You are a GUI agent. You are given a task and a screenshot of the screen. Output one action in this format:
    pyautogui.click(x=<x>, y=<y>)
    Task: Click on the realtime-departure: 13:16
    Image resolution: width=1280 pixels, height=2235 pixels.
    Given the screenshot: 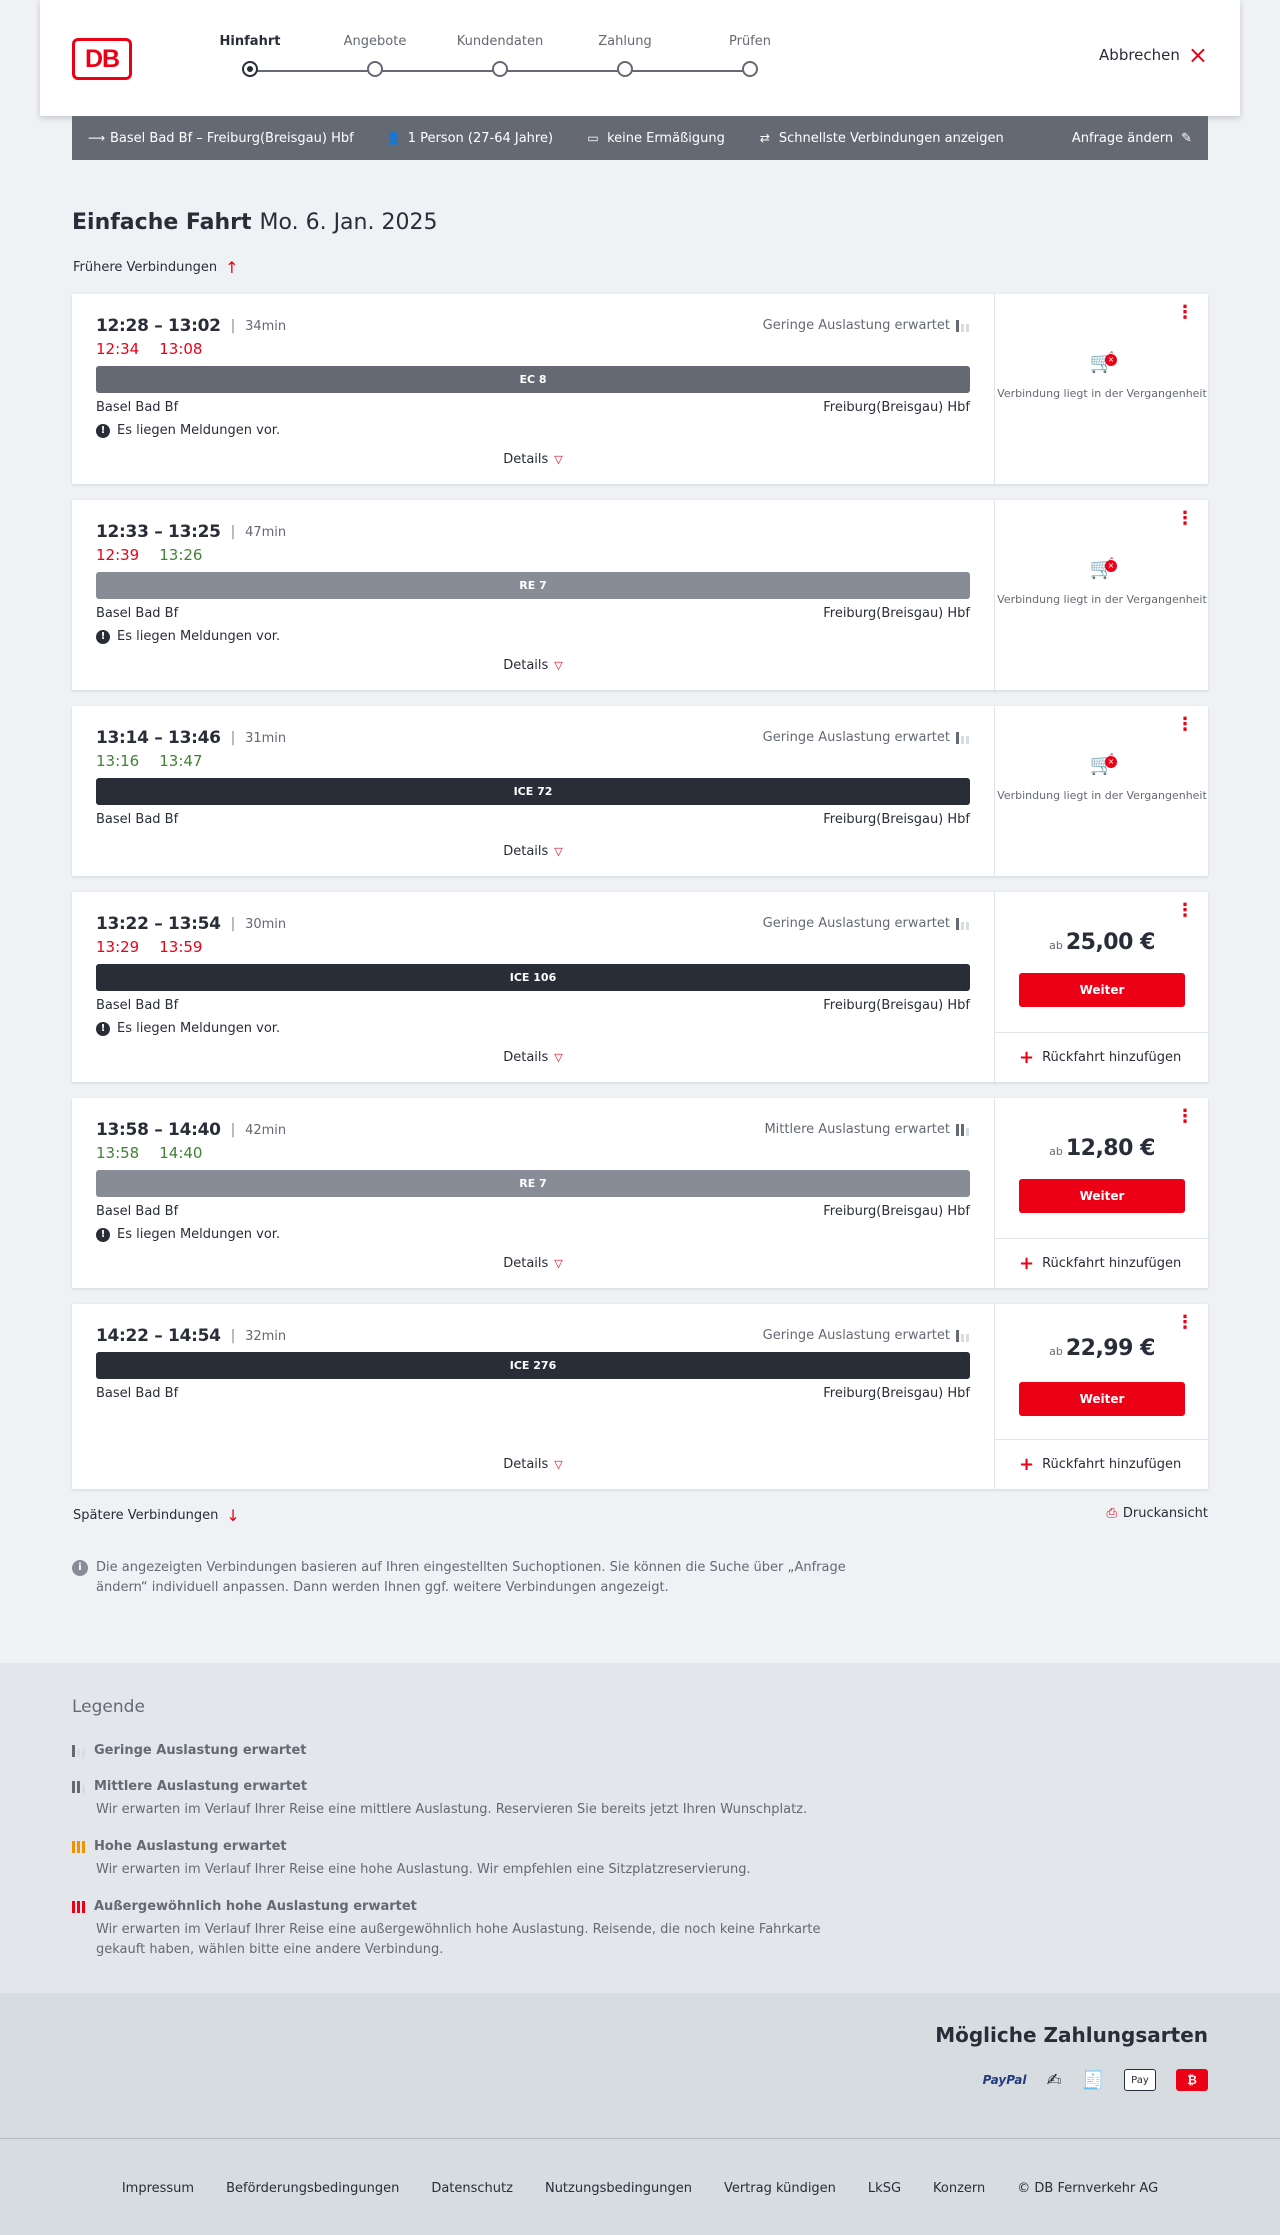 What is the action you would take?
    pyautogui.click(x=118, y=761)
    